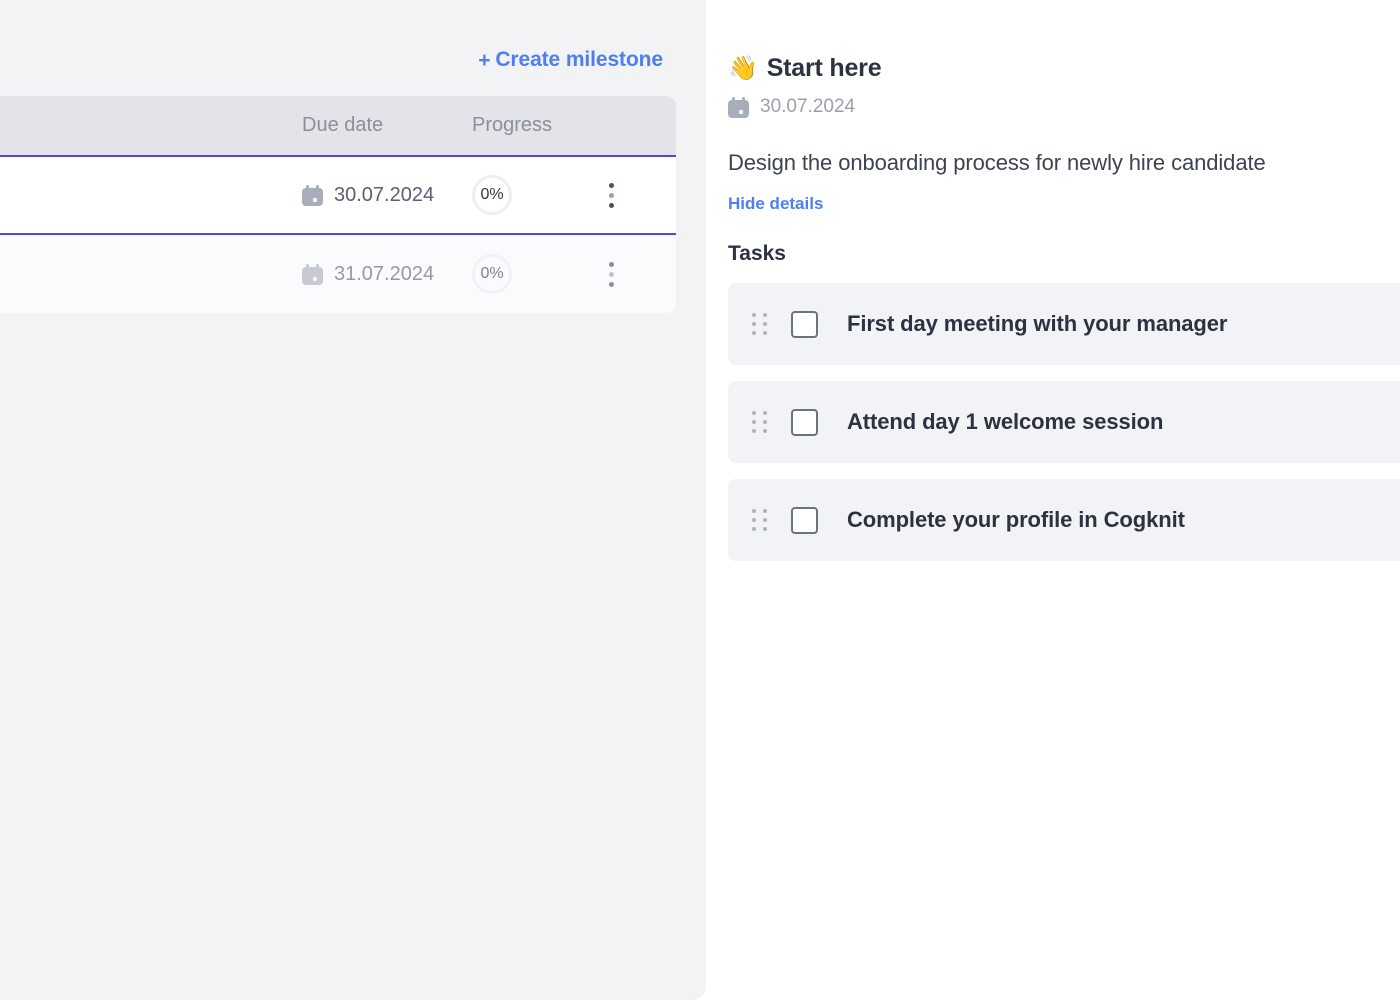  What do you see at coordinates (1005, 421) in the screenshot?
I see `task-label: Attend day 1 welcome session` at bounding box center [1005, 421].